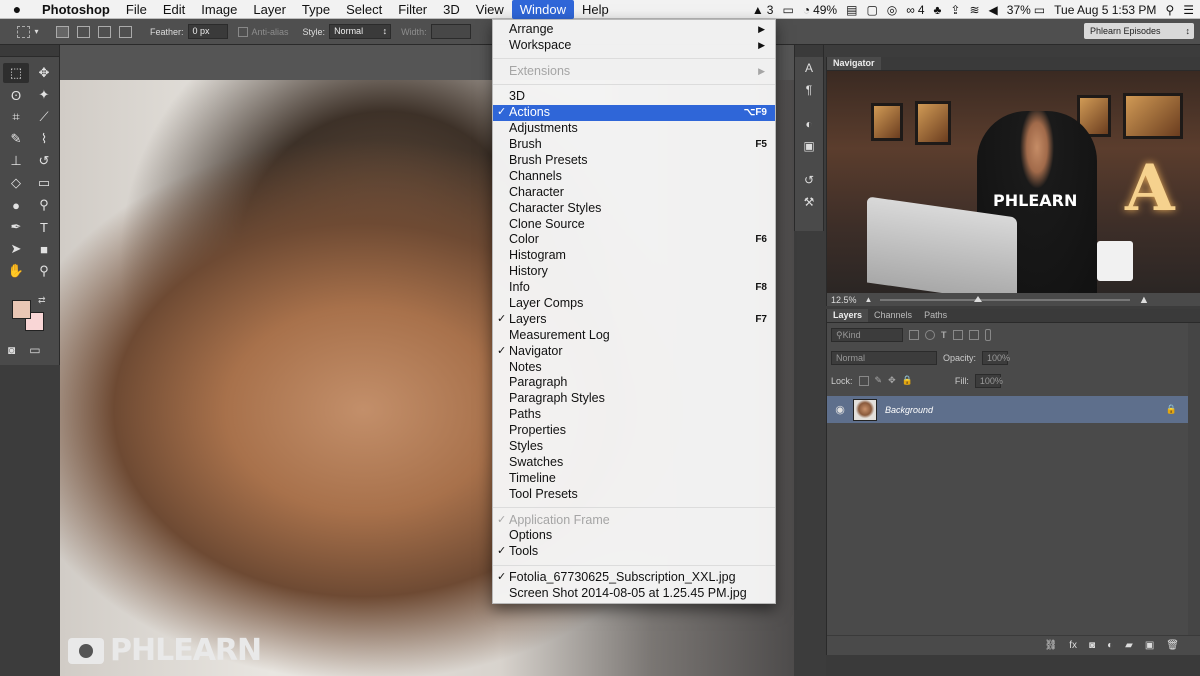  What do you see at coordinates (634, 304) in the screenshot?
I see `window-menu-item-layer-comps: Layer Comps` at bounding box center [634, 304].